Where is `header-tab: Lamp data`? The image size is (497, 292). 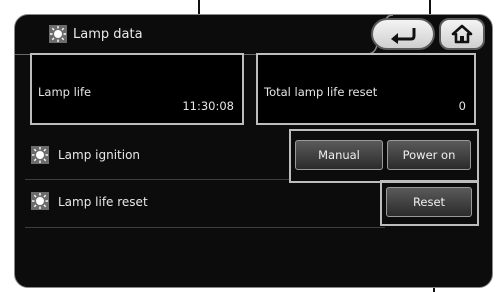
header-tab: Lamp data is located at coordinates (190, 35).